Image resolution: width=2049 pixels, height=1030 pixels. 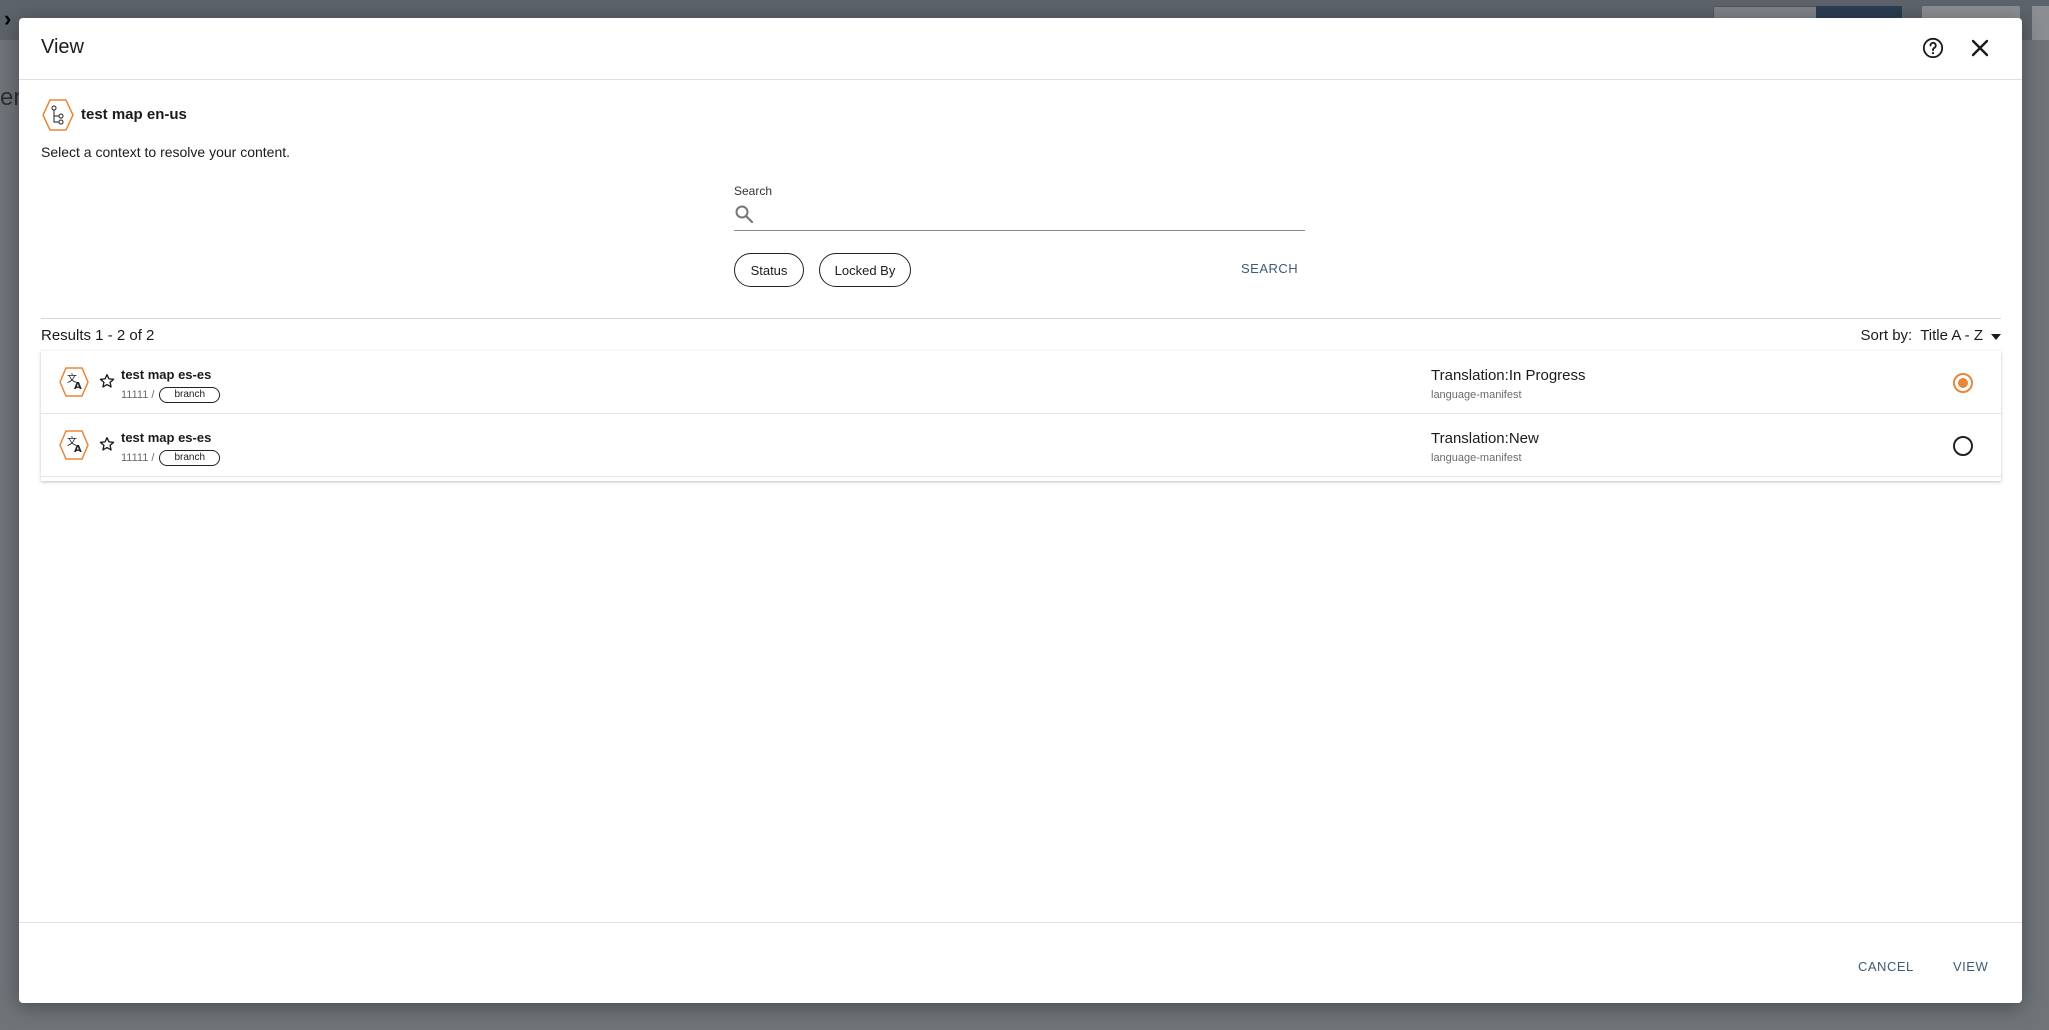 What do you see at coordinates (1951, 335) in the screenshot?
I see `sort-value: Title A - Z` at bounding box center [1951, 335].